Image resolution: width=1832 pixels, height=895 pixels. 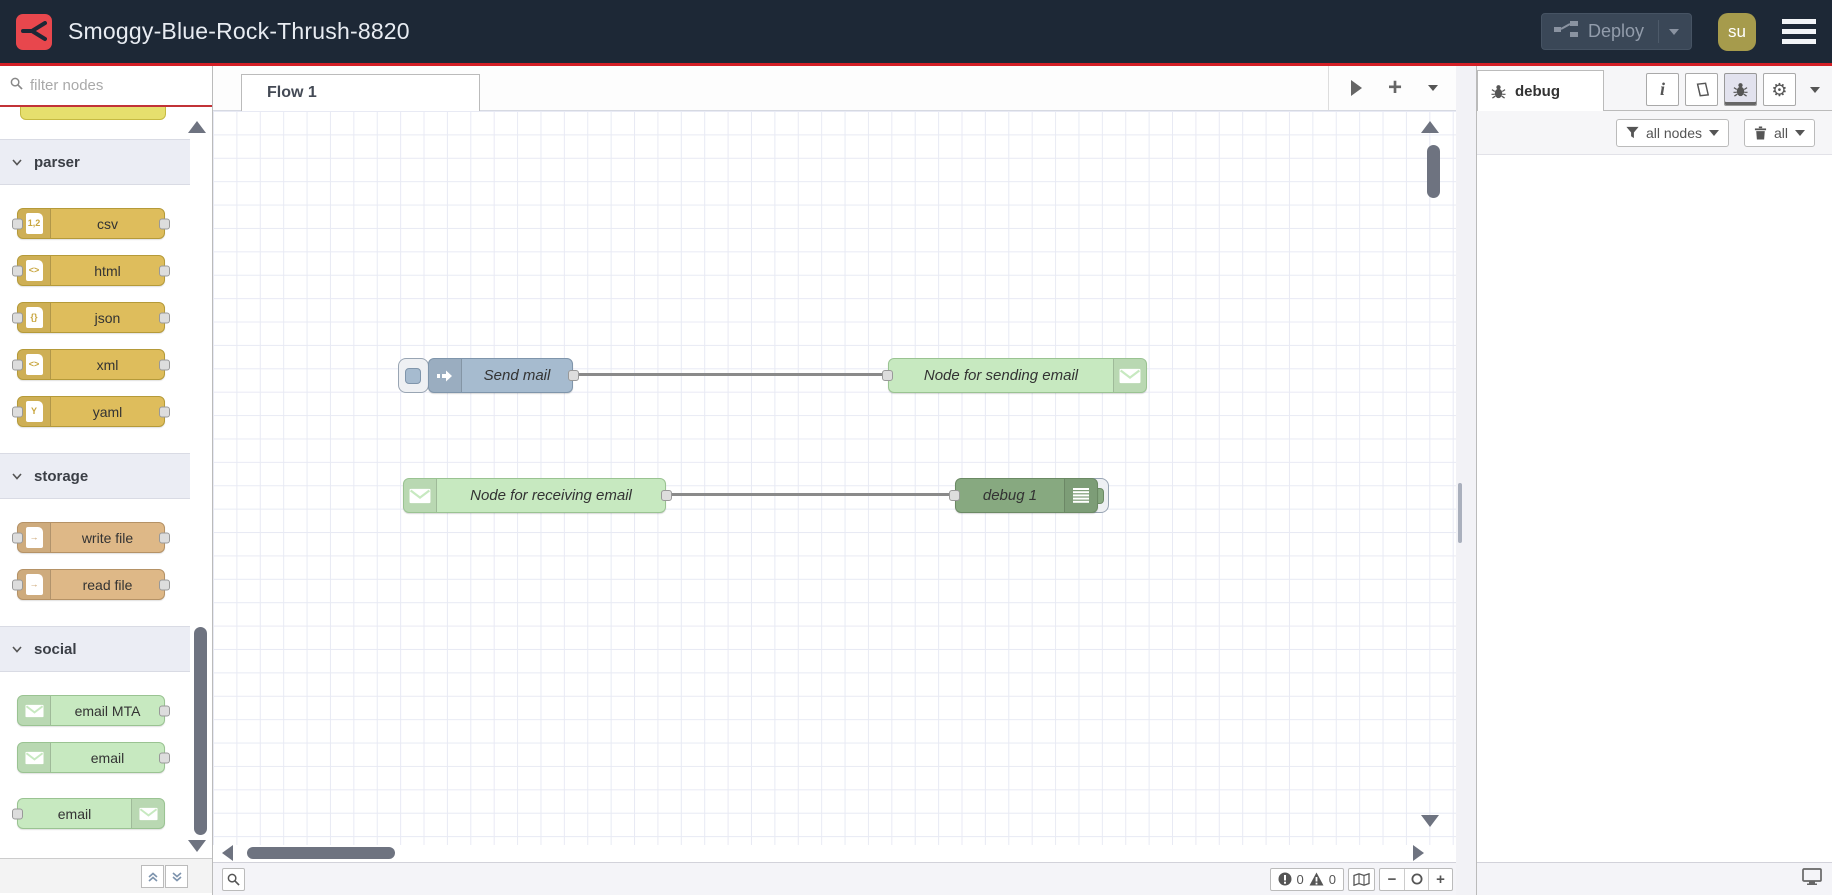 What do you see at coordinates (61, 476) in the screenshot?
I see `category-label: storage` at bounding box center [61, 476].